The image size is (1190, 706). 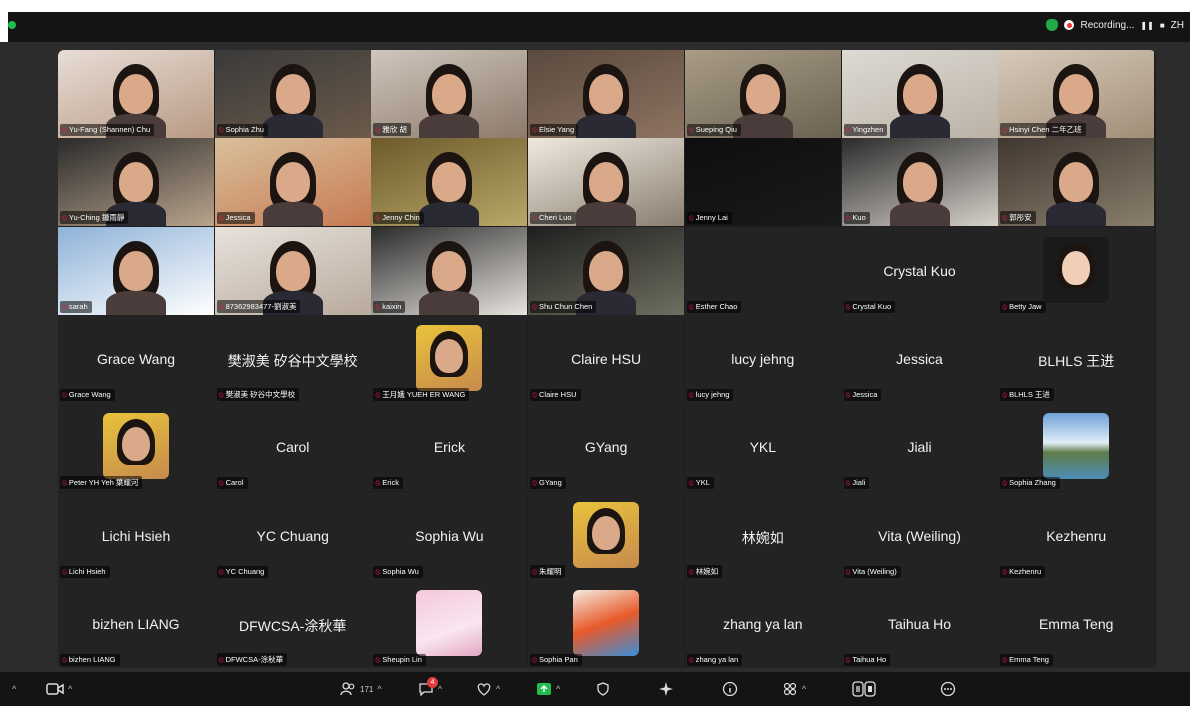 I want to click on pause-recording-button: ❚❚, so click(x=1146, y=25).